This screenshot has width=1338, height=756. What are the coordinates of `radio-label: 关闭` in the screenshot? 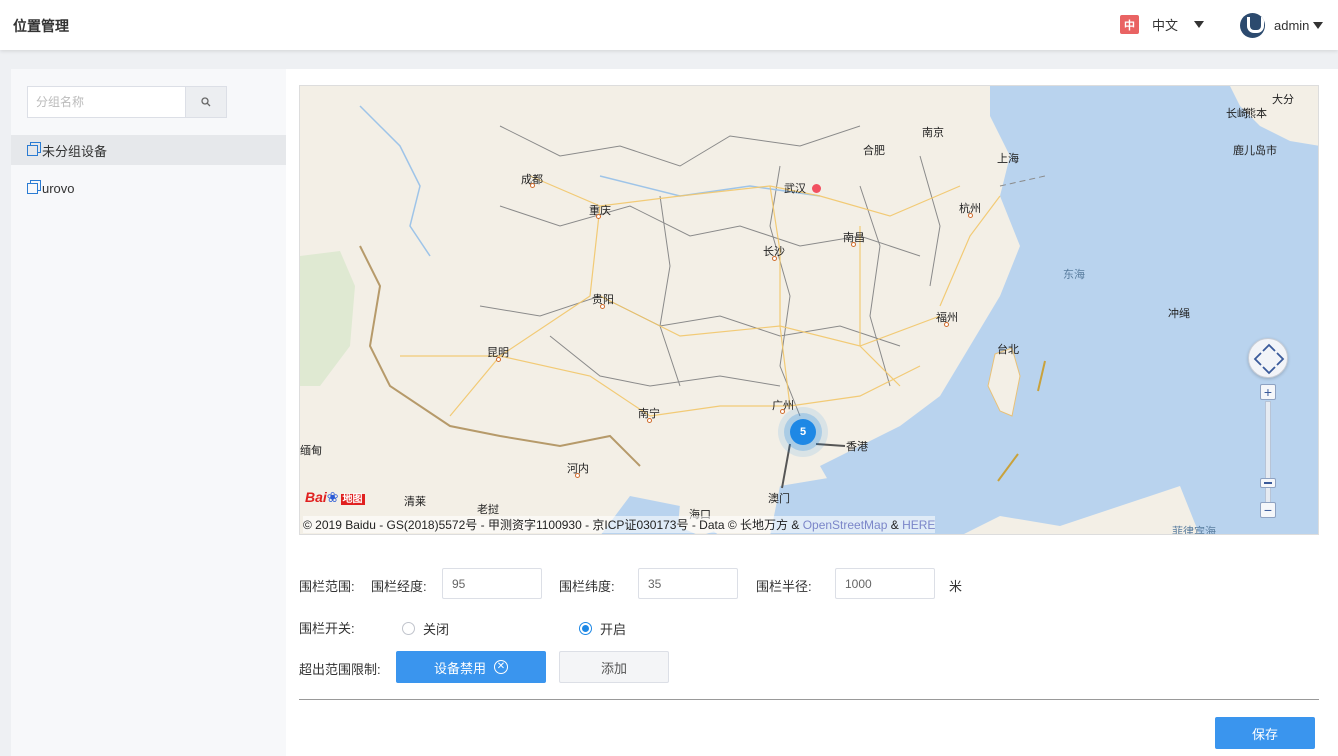 It's located at (436, 629).